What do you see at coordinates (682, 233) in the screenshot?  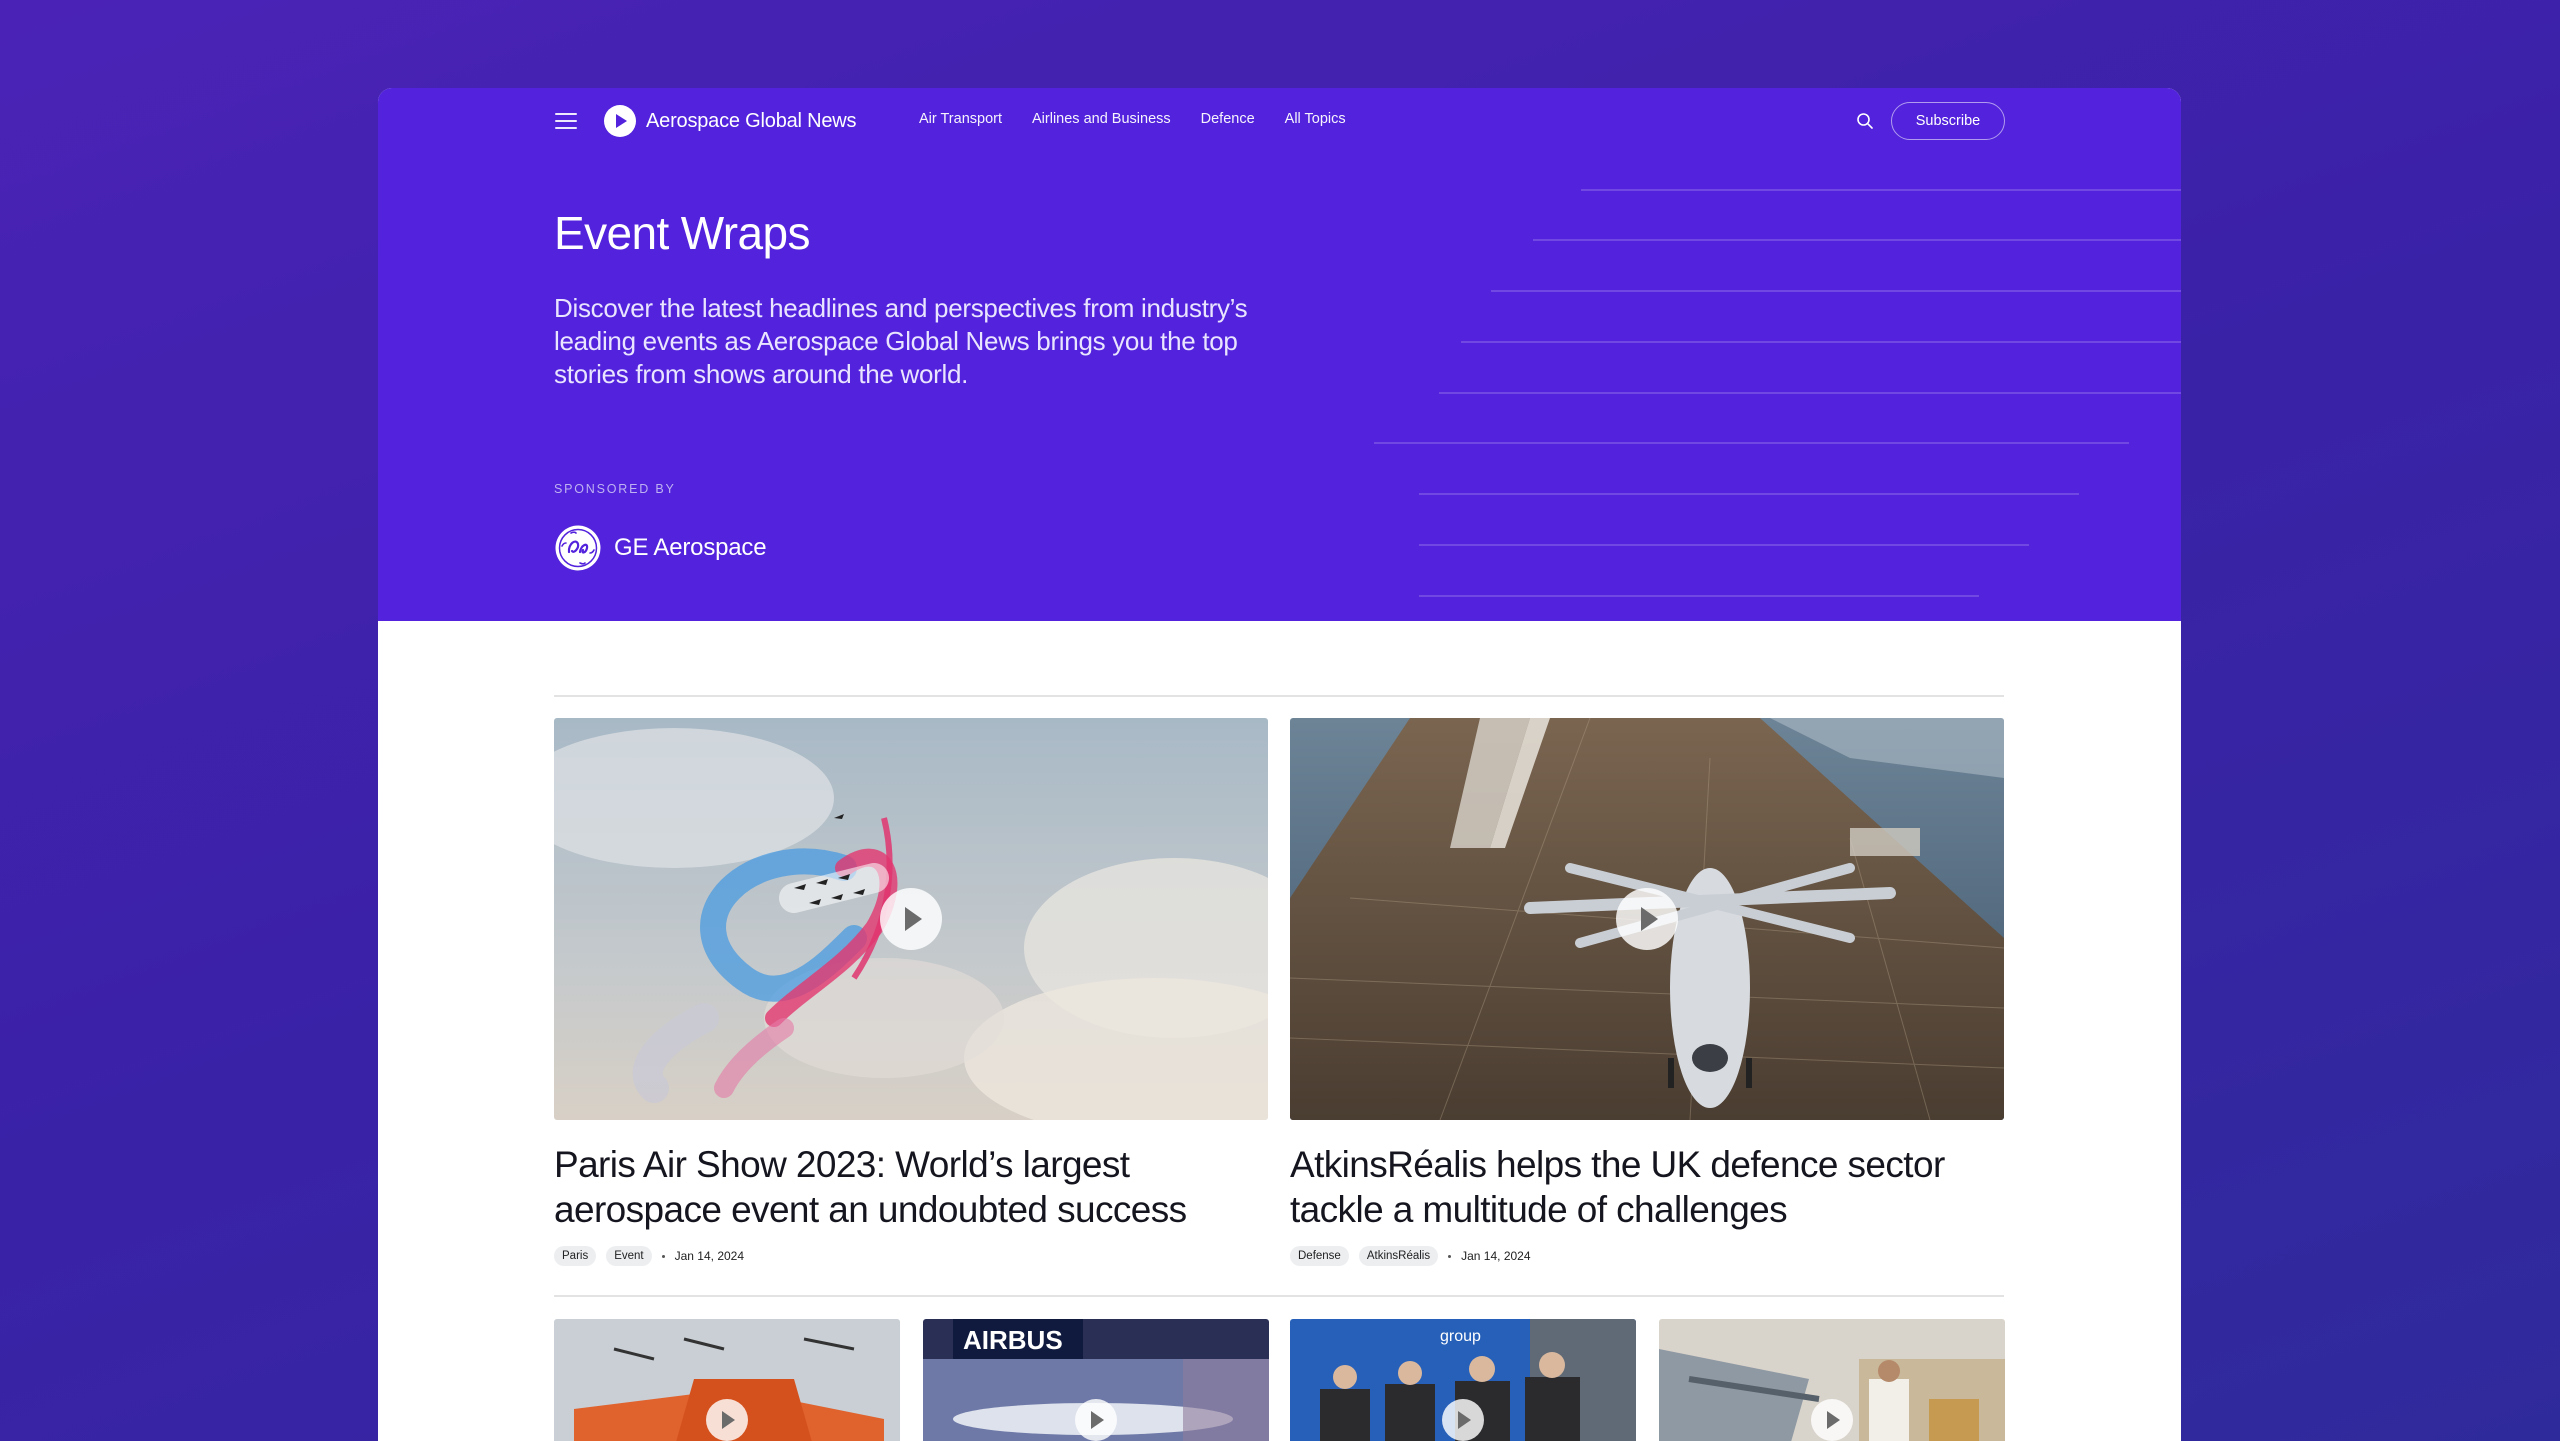 I see `page-title: Event Wraps` at bounding box center [682, 233].